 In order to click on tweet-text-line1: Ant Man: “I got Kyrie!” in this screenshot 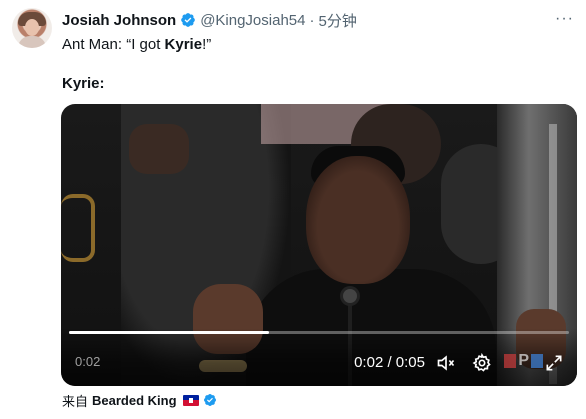, I will do `click(136, 44)`.